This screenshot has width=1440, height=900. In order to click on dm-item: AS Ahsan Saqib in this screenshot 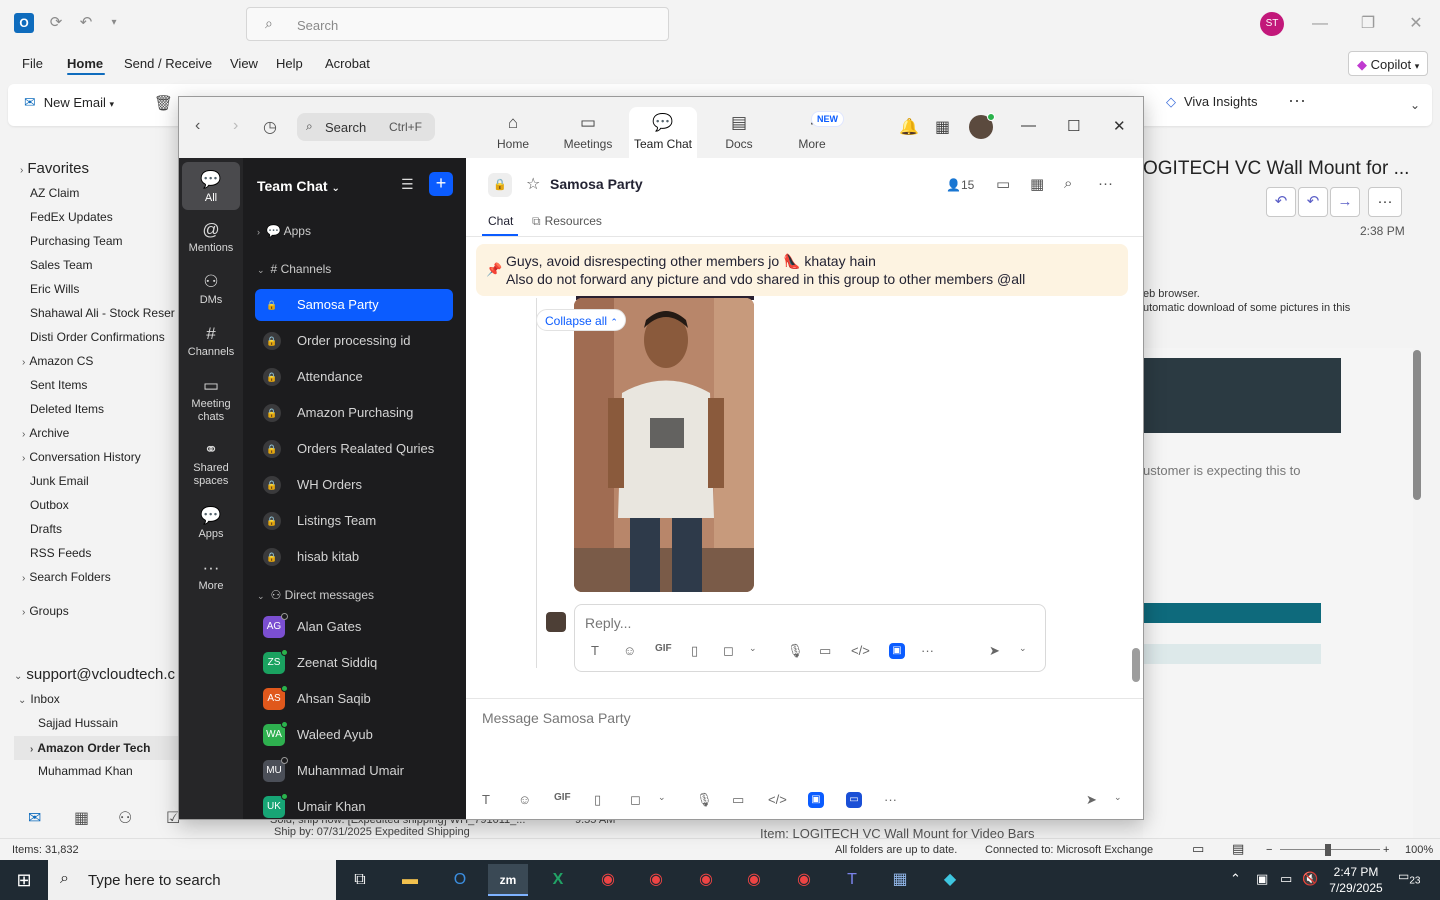, I will do `click(354, 699)`.